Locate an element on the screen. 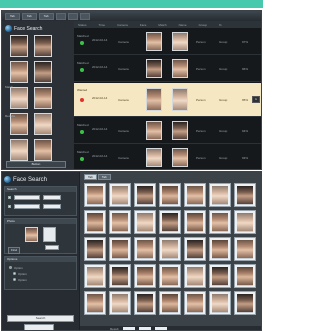  tile-caption is located at coordinates (245, 204).